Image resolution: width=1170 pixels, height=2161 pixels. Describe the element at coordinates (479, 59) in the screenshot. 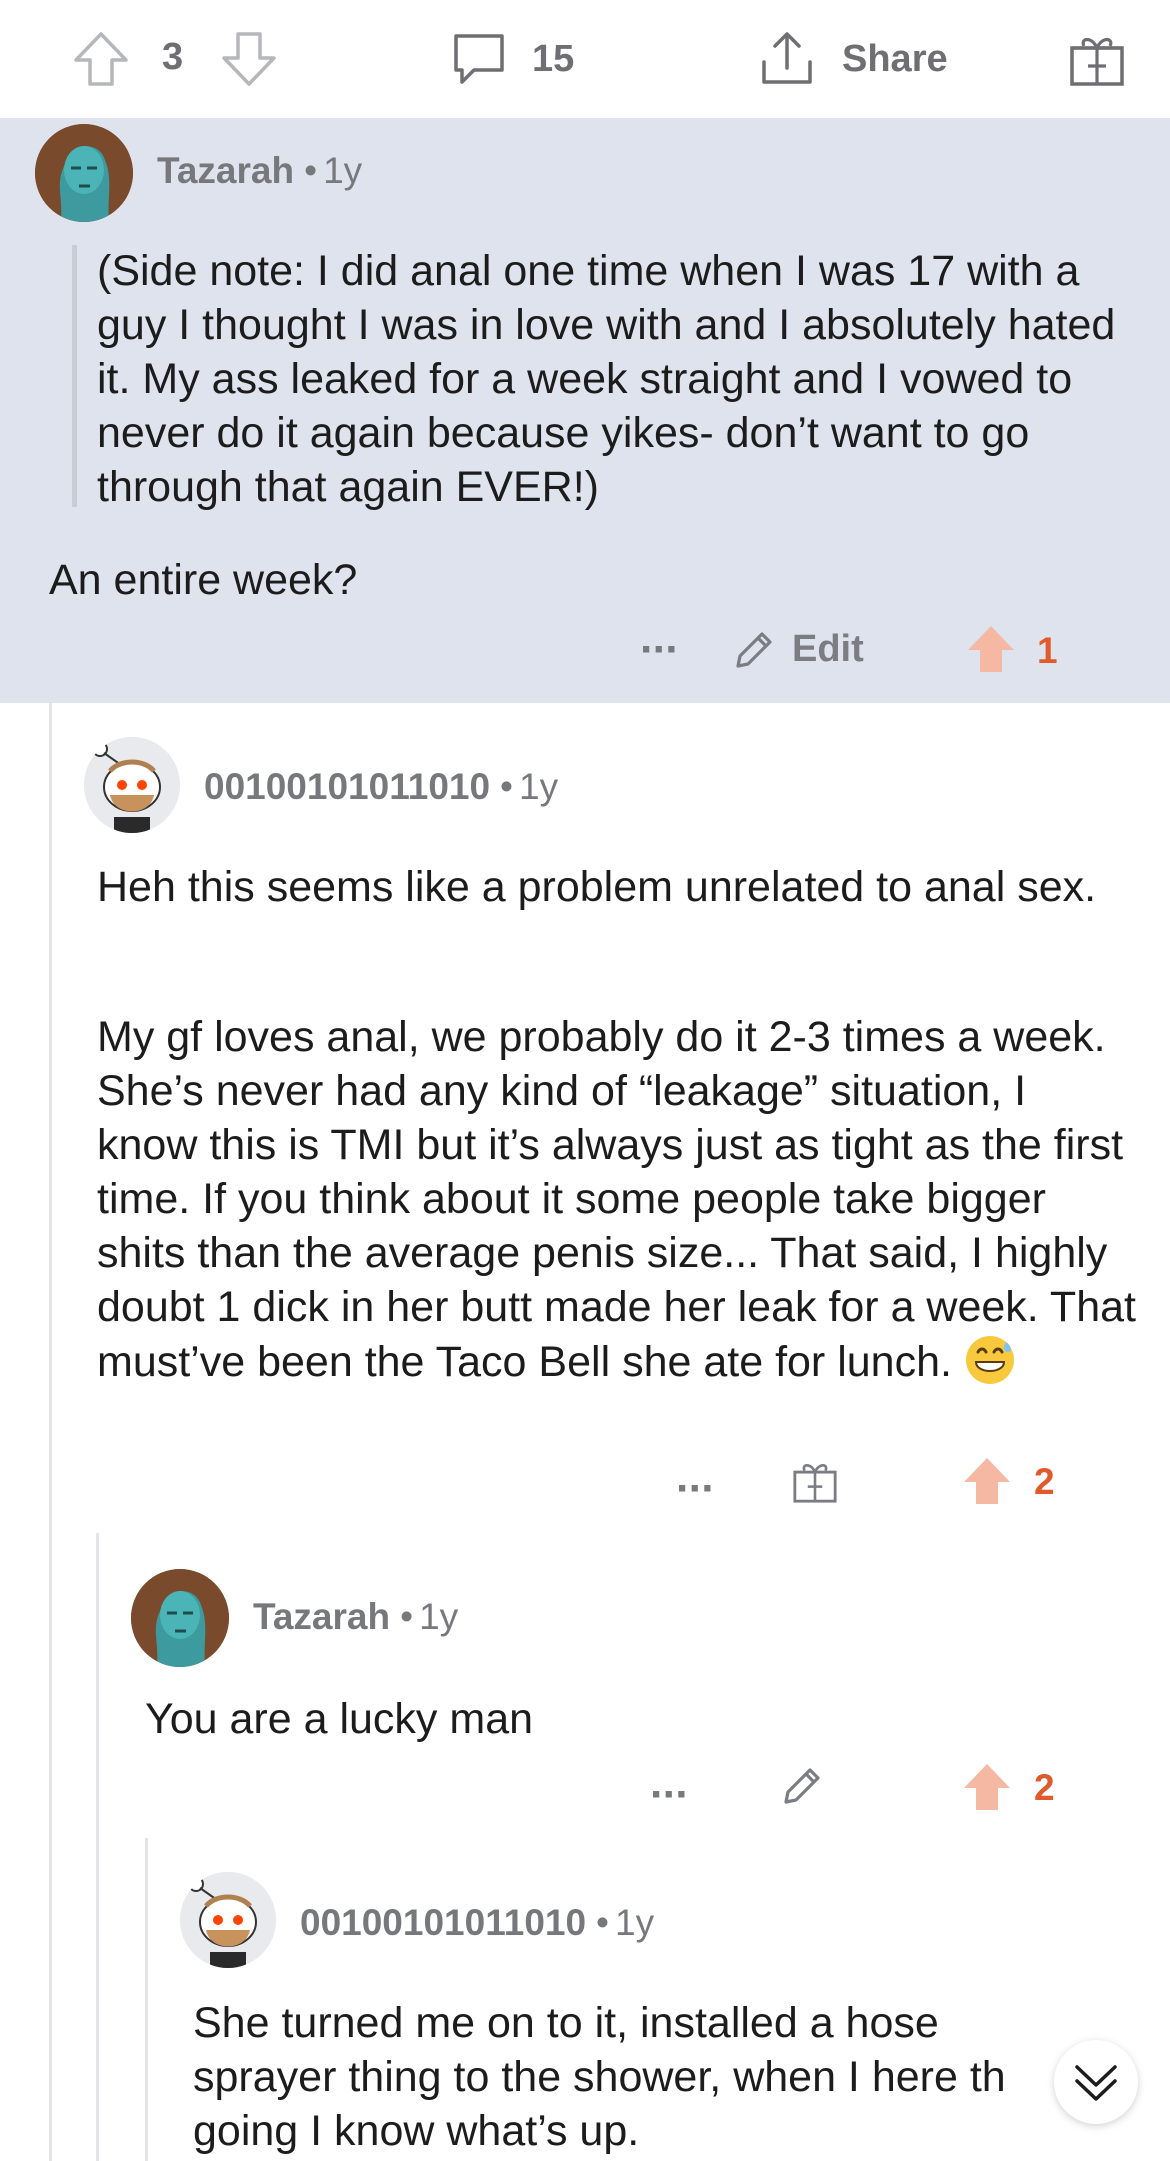

I see `speech-bubble-icon` at that location.